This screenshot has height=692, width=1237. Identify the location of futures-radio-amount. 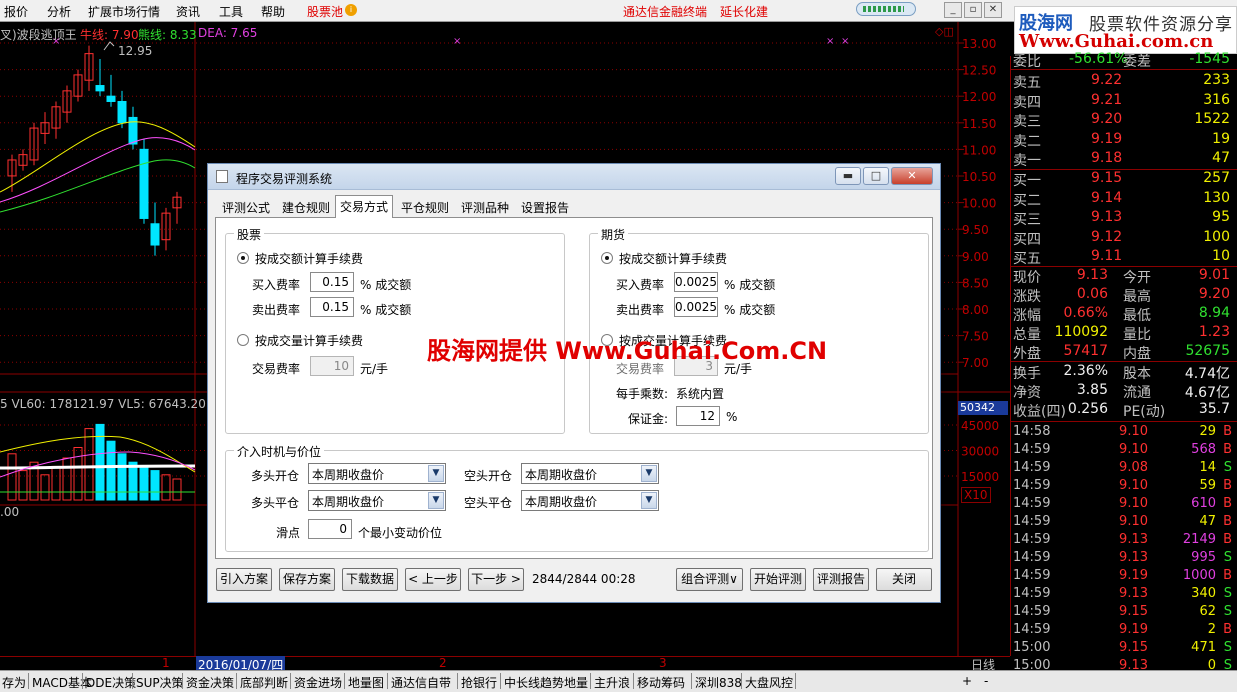
(607, 258).